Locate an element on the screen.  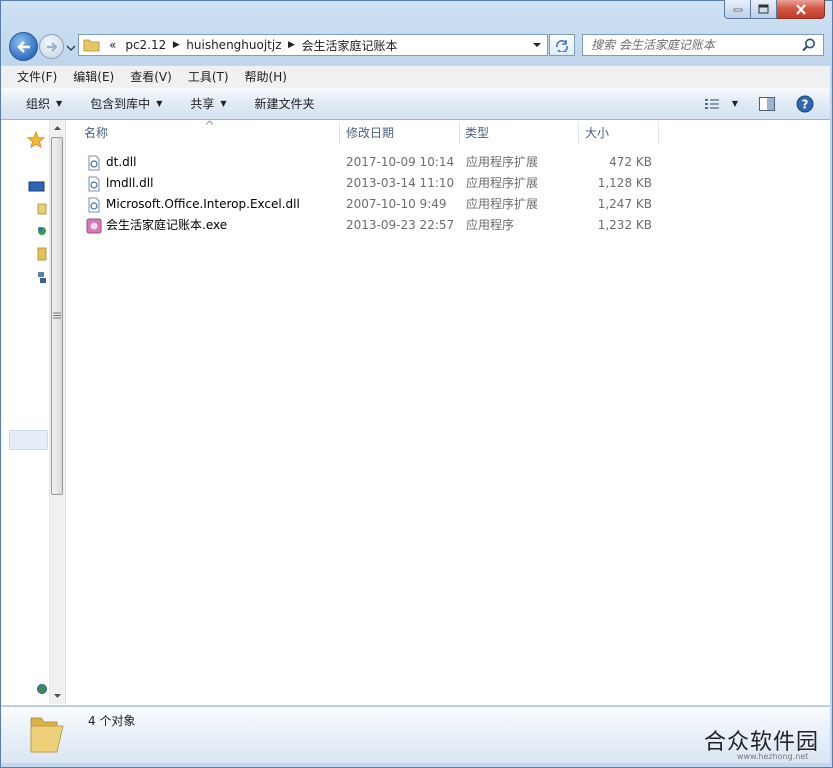
back-arrow-icon is located at coordinates (23, 46).